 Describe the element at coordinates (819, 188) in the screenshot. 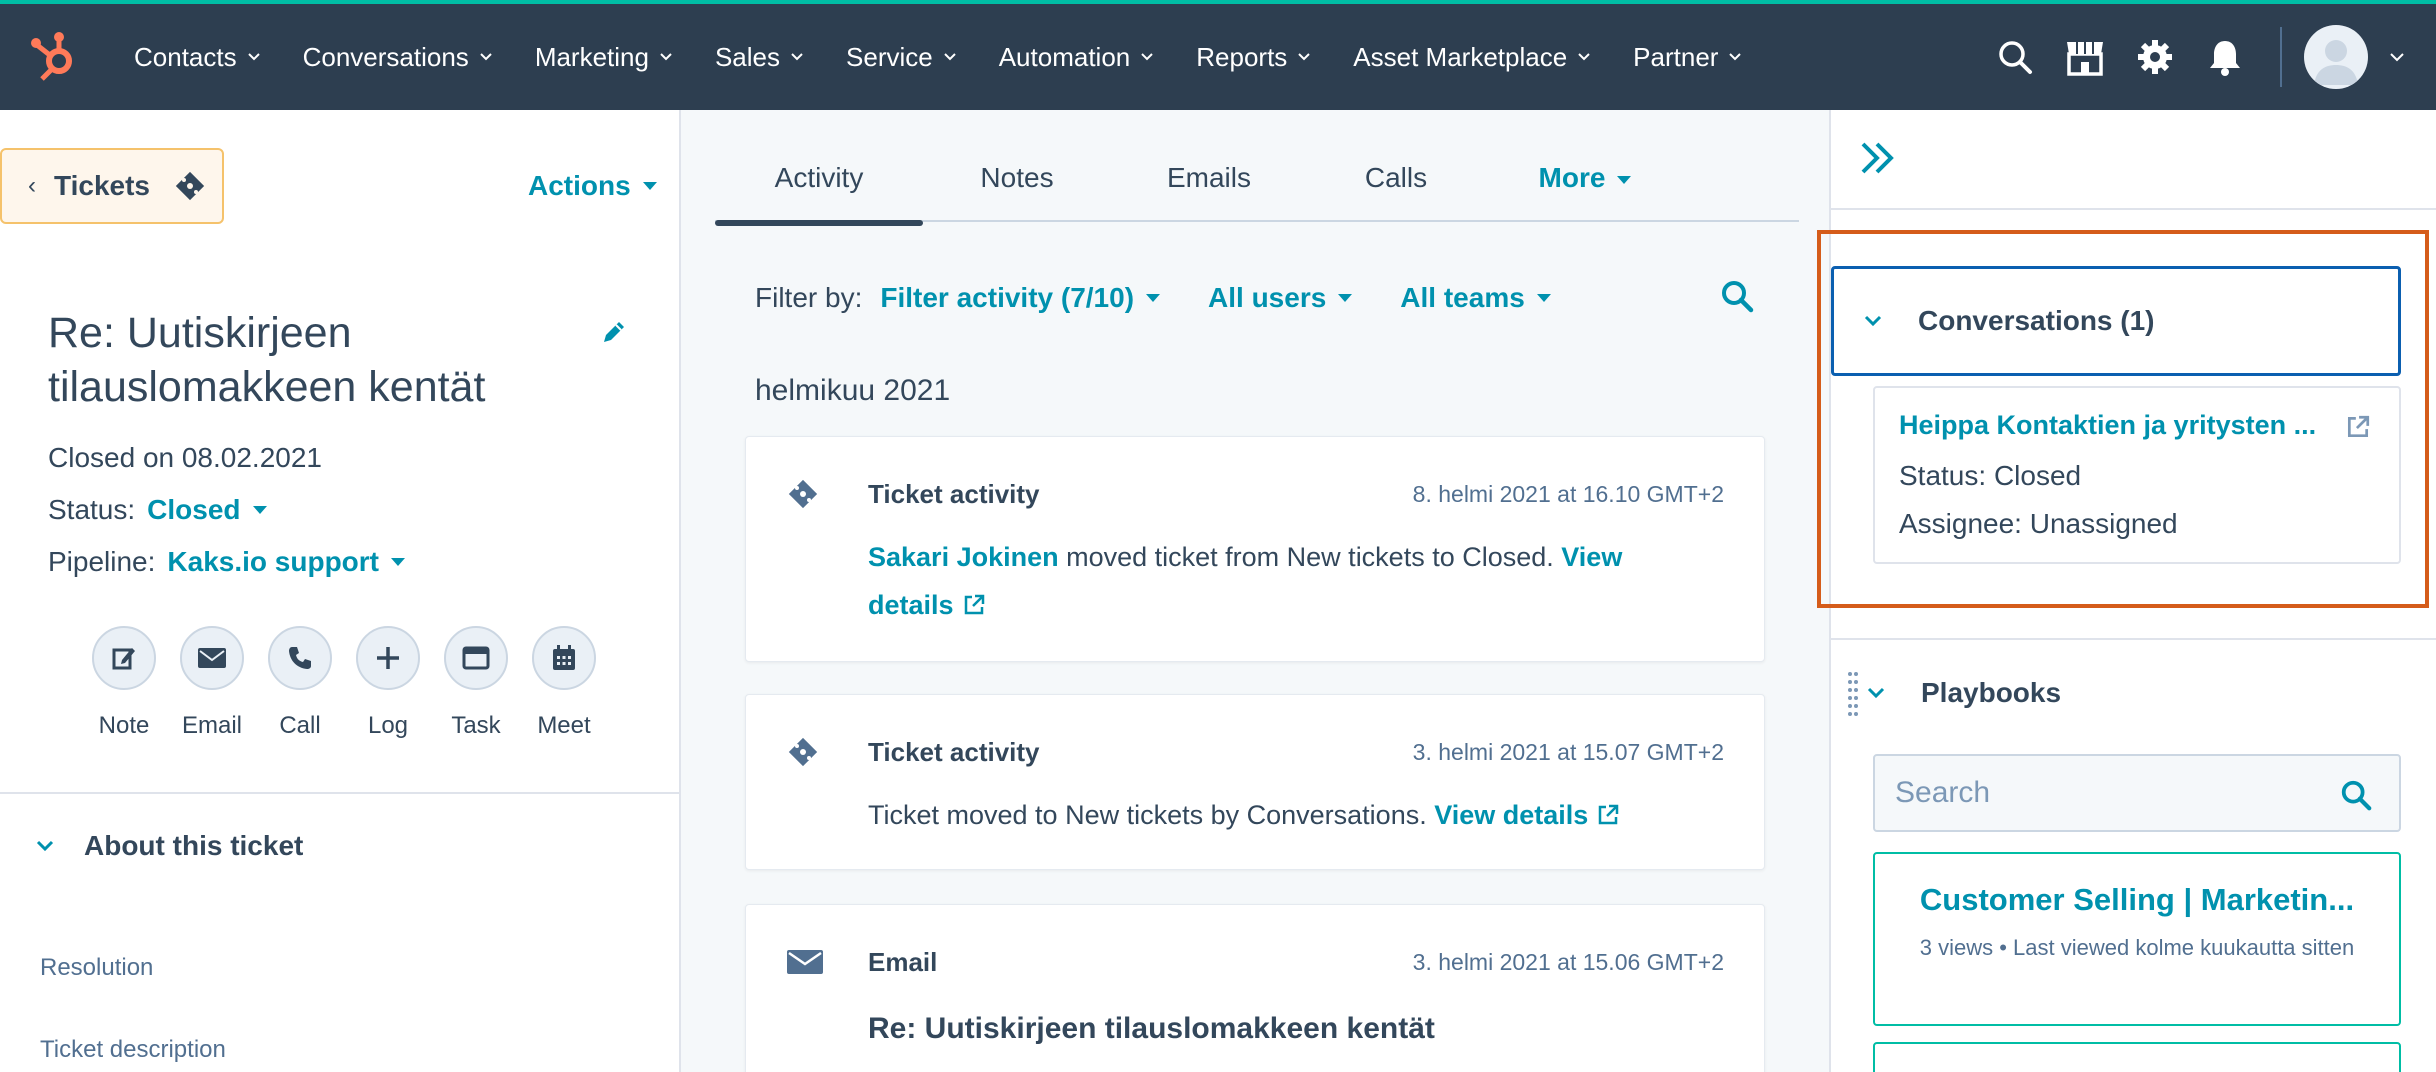

I see `tab-activity: Activity` at that location.